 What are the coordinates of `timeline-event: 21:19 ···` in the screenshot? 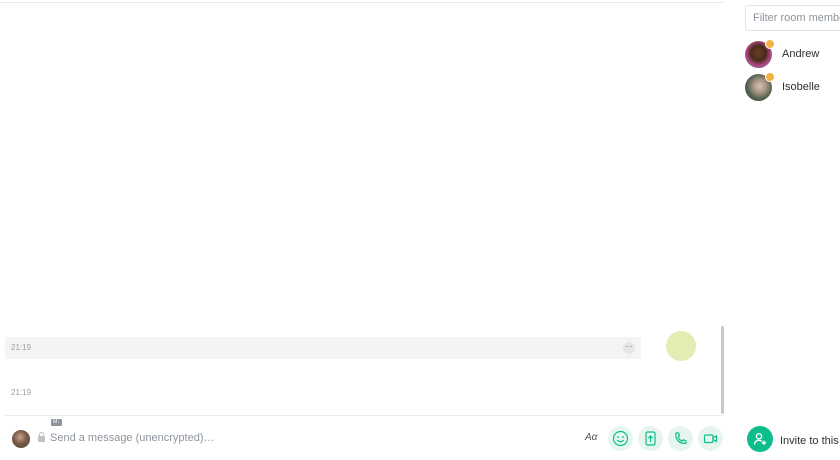 It's located at (323, 348).